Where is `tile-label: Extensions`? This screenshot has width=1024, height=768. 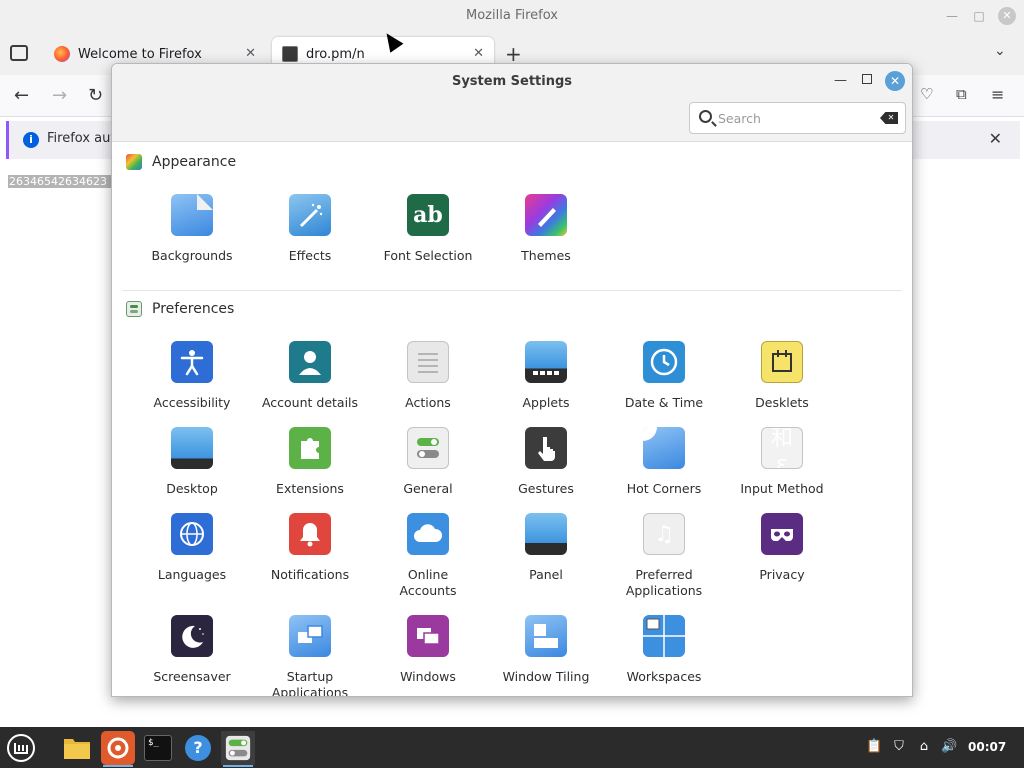
tile-label: Extensions is located at coordinates (310, 488).